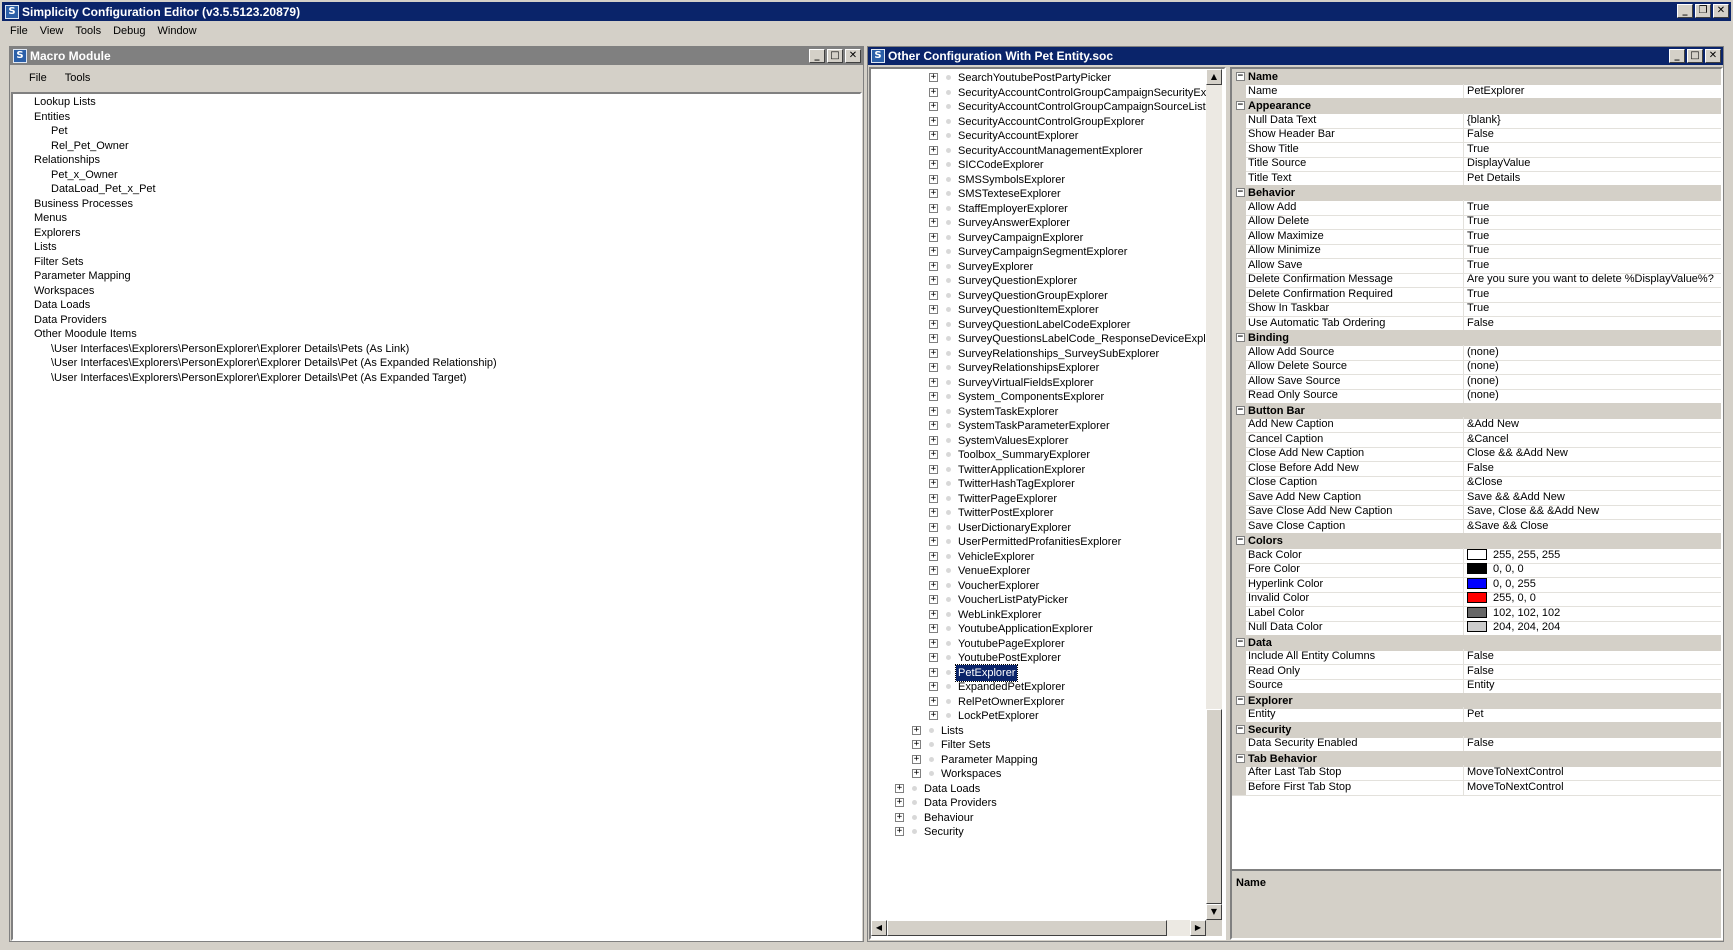  What do you see at coordinates (1214, 806) in the screenshot?
I see `tree-vscroll-thumb` at bounding box center [1214, 806].